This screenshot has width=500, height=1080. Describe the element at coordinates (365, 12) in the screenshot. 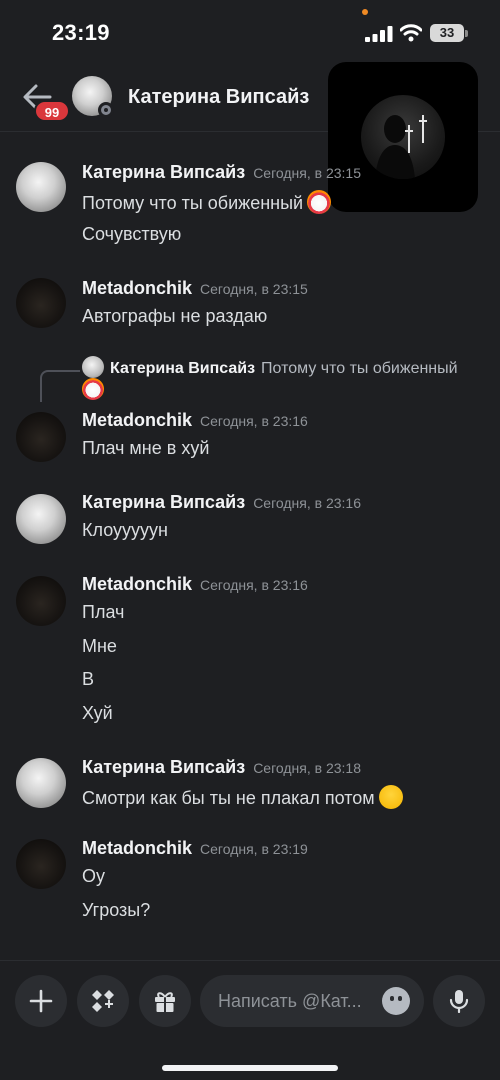

I see `camera-in-use-indicator` at that location.